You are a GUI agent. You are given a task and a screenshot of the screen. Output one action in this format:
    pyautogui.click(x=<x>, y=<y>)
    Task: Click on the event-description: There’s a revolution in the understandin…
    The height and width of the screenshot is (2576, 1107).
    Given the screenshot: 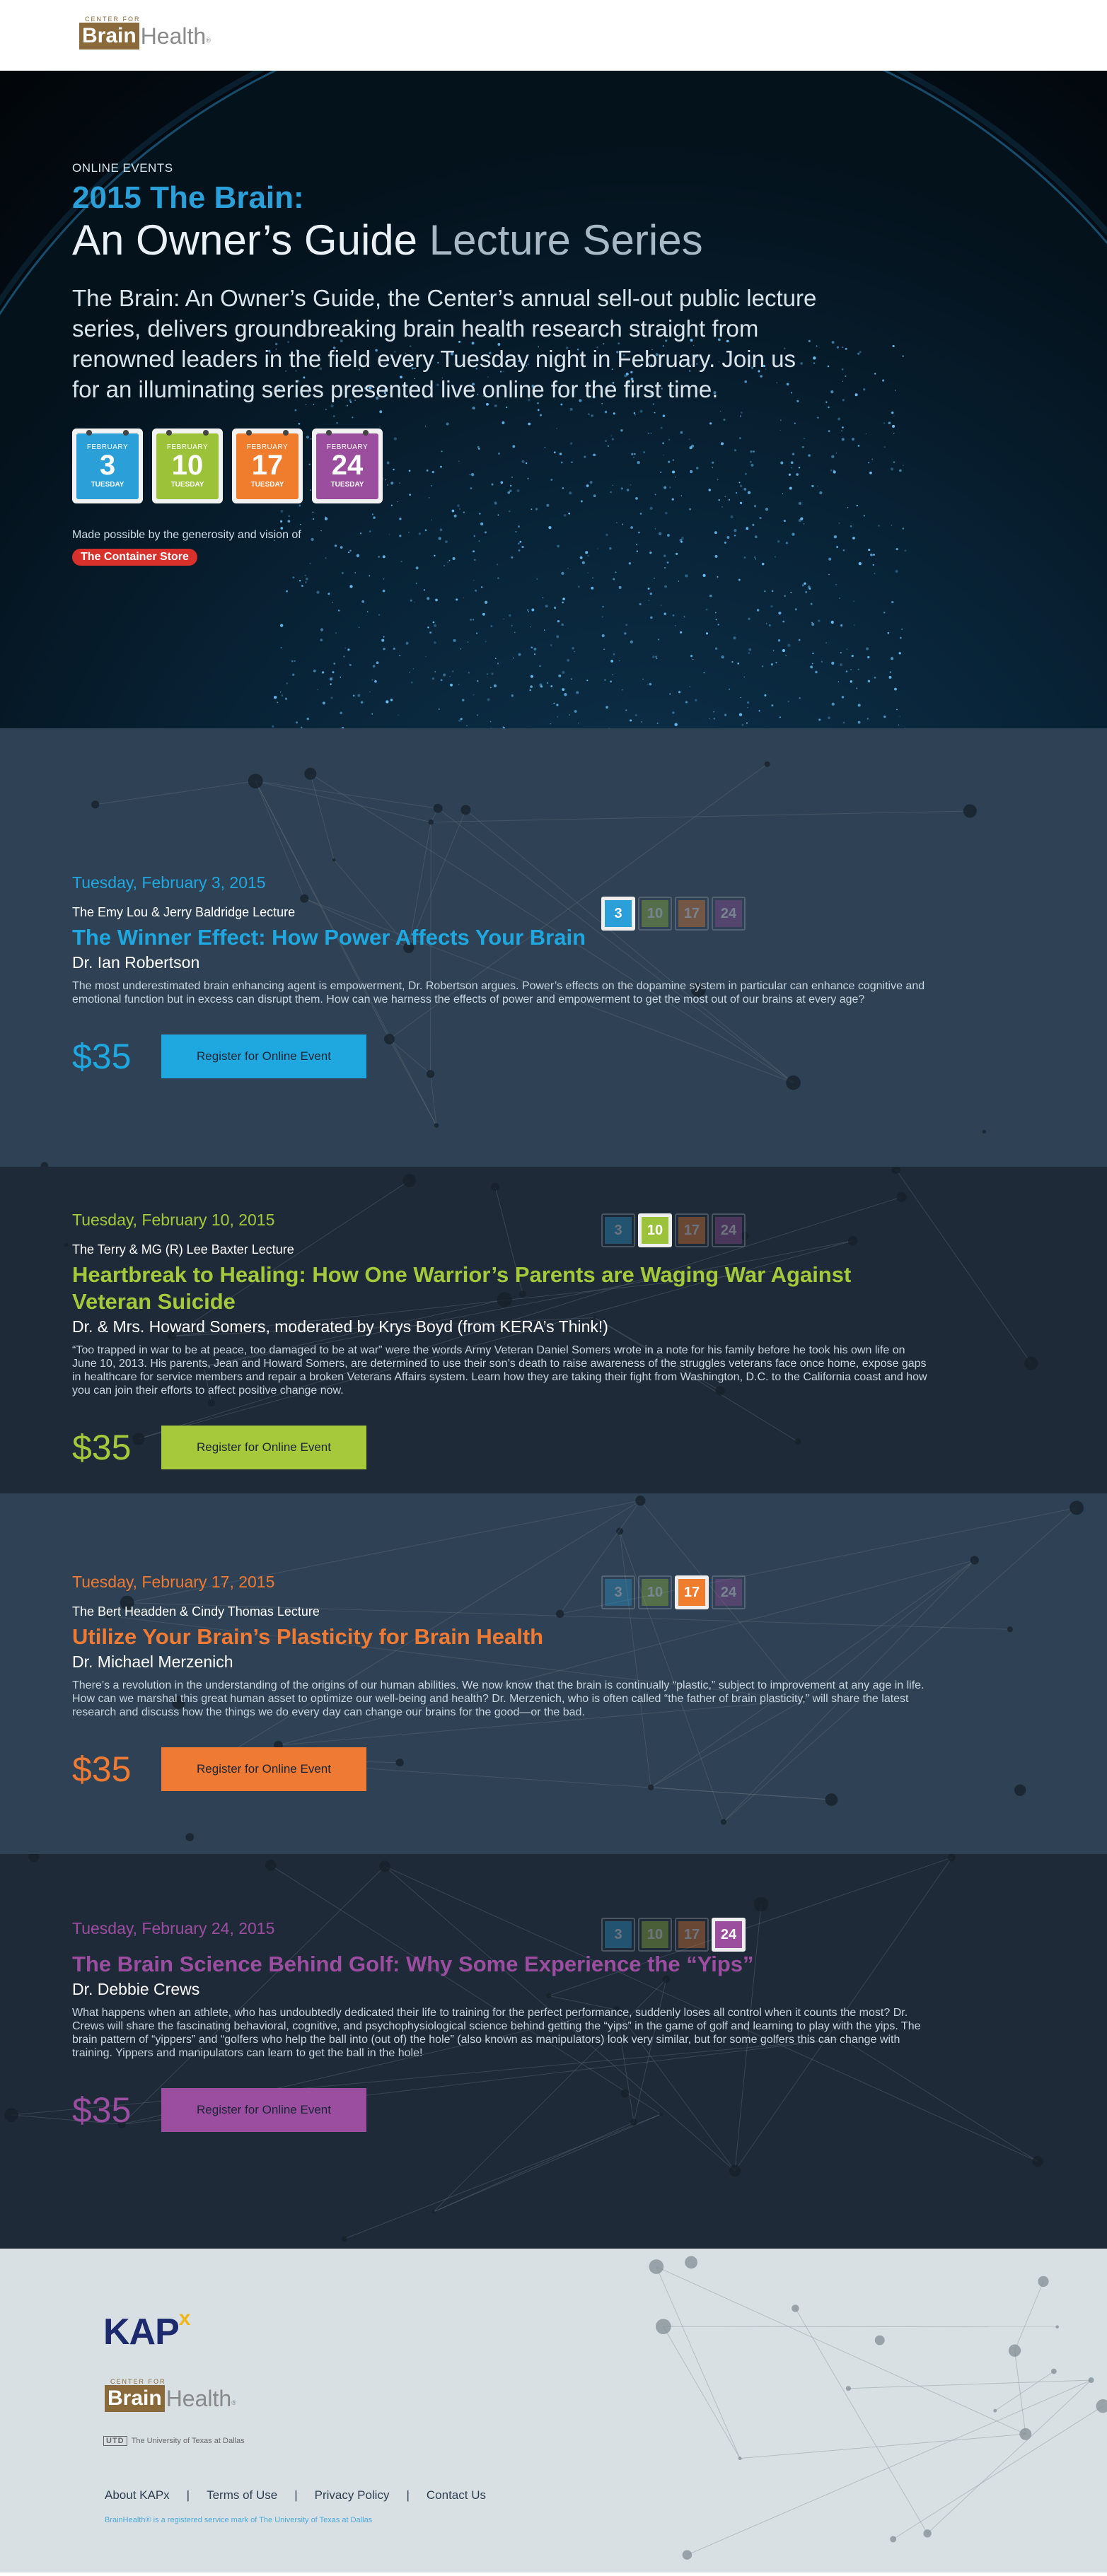 What is the action you would take?
    pyautogui.click(x=498, y=1698)
    